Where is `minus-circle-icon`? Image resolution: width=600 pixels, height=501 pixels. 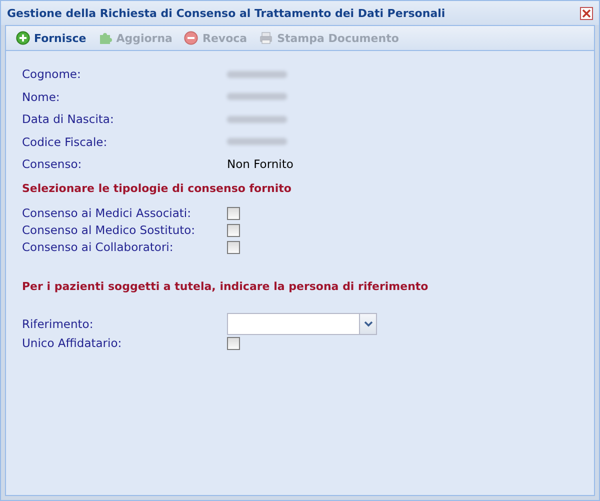 minus-circle-icon is located at coordinates (191, 38).